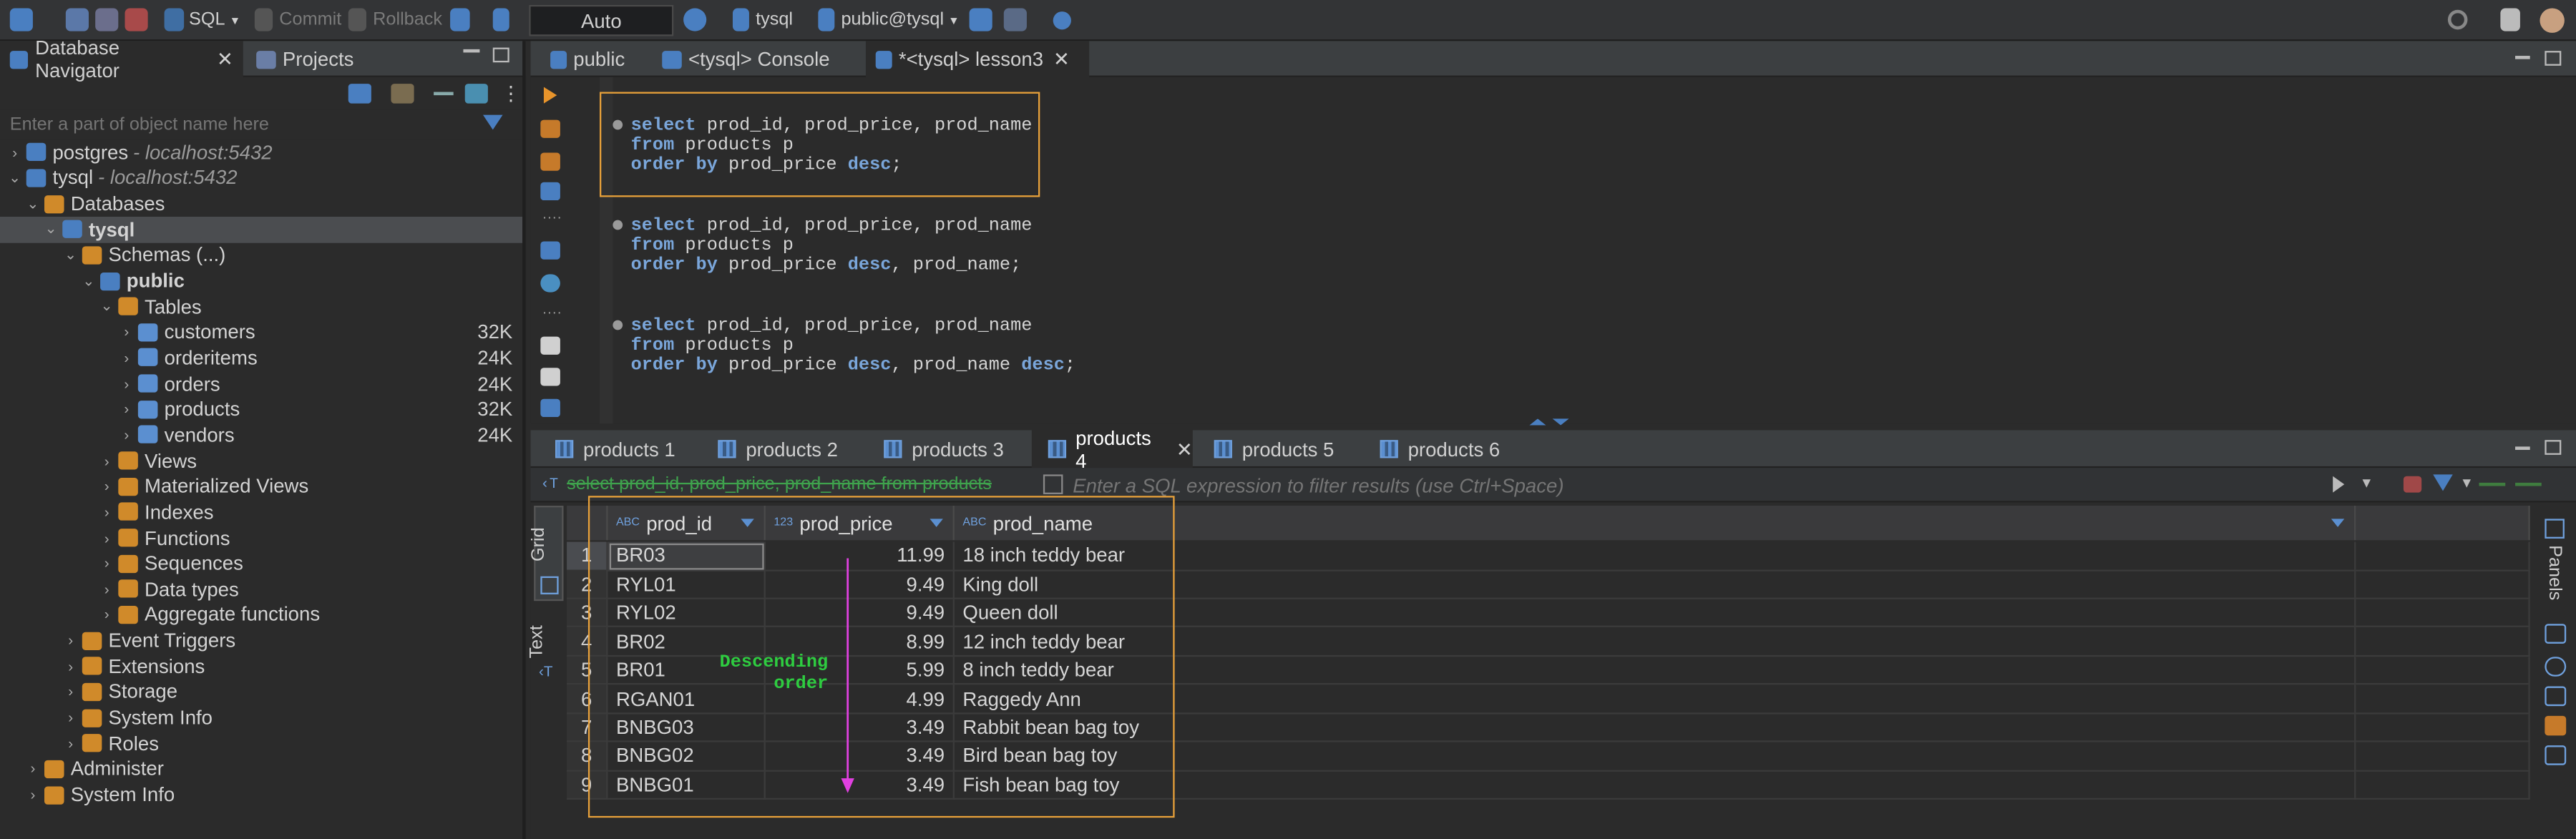 This screenshot has height=839, width=2576. I want to click on expand-query-icon, so click(1053, 484).